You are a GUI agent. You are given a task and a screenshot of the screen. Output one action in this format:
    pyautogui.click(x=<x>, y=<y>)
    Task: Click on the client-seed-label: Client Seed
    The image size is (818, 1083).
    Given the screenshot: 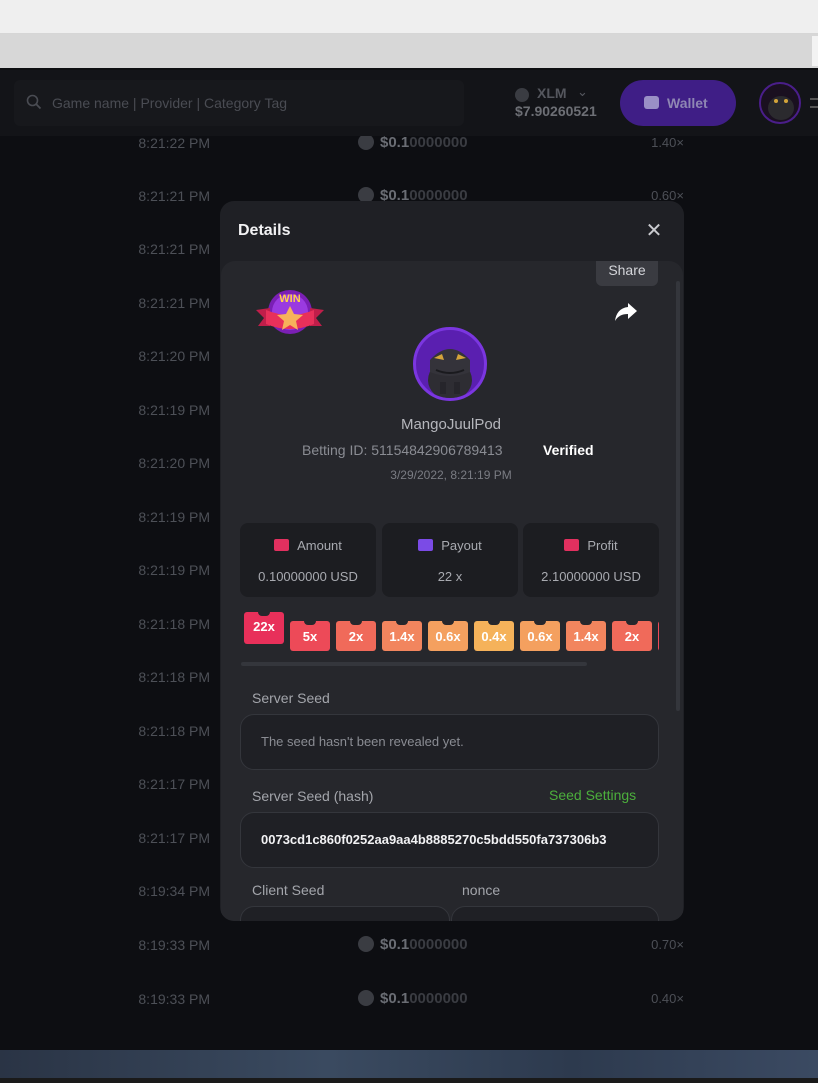 What is the action you would take?
    pyautogui.click(x=288, y=890)
    